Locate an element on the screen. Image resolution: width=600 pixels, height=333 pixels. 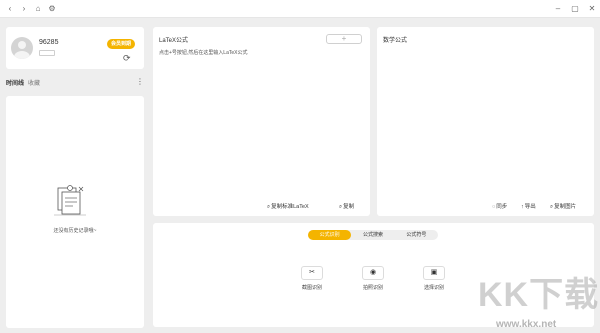
minimize-icon: – is located at coordinates (558, 9).